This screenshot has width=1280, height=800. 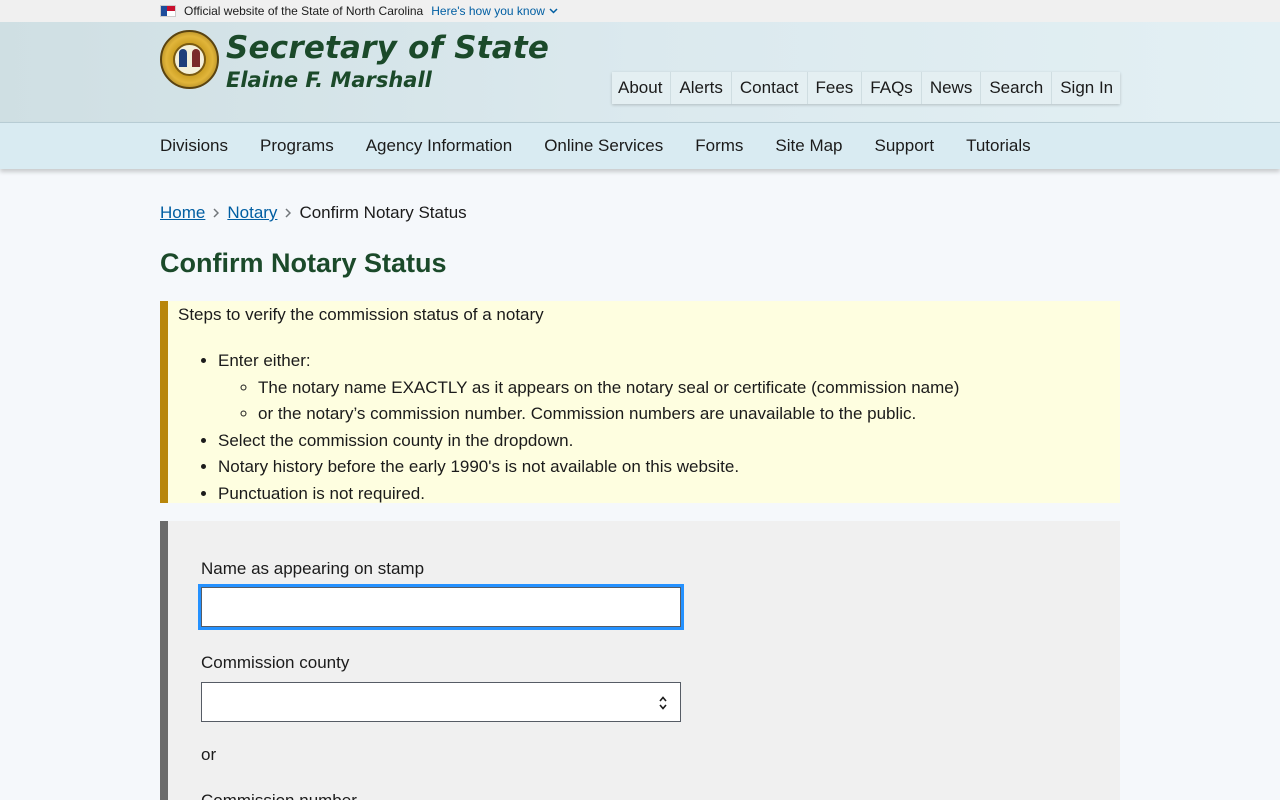 What do you see at coordinates (168, 11) in the screenshot?
I see `nc-flag-icon` at bounding box center [168, 11].